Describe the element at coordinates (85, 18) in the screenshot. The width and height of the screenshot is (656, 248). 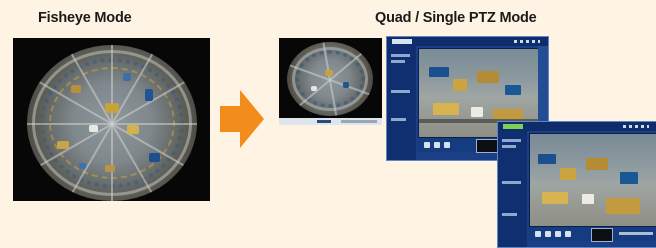
I see `fisheye-mode-label: Fisheye Mode` at that location.